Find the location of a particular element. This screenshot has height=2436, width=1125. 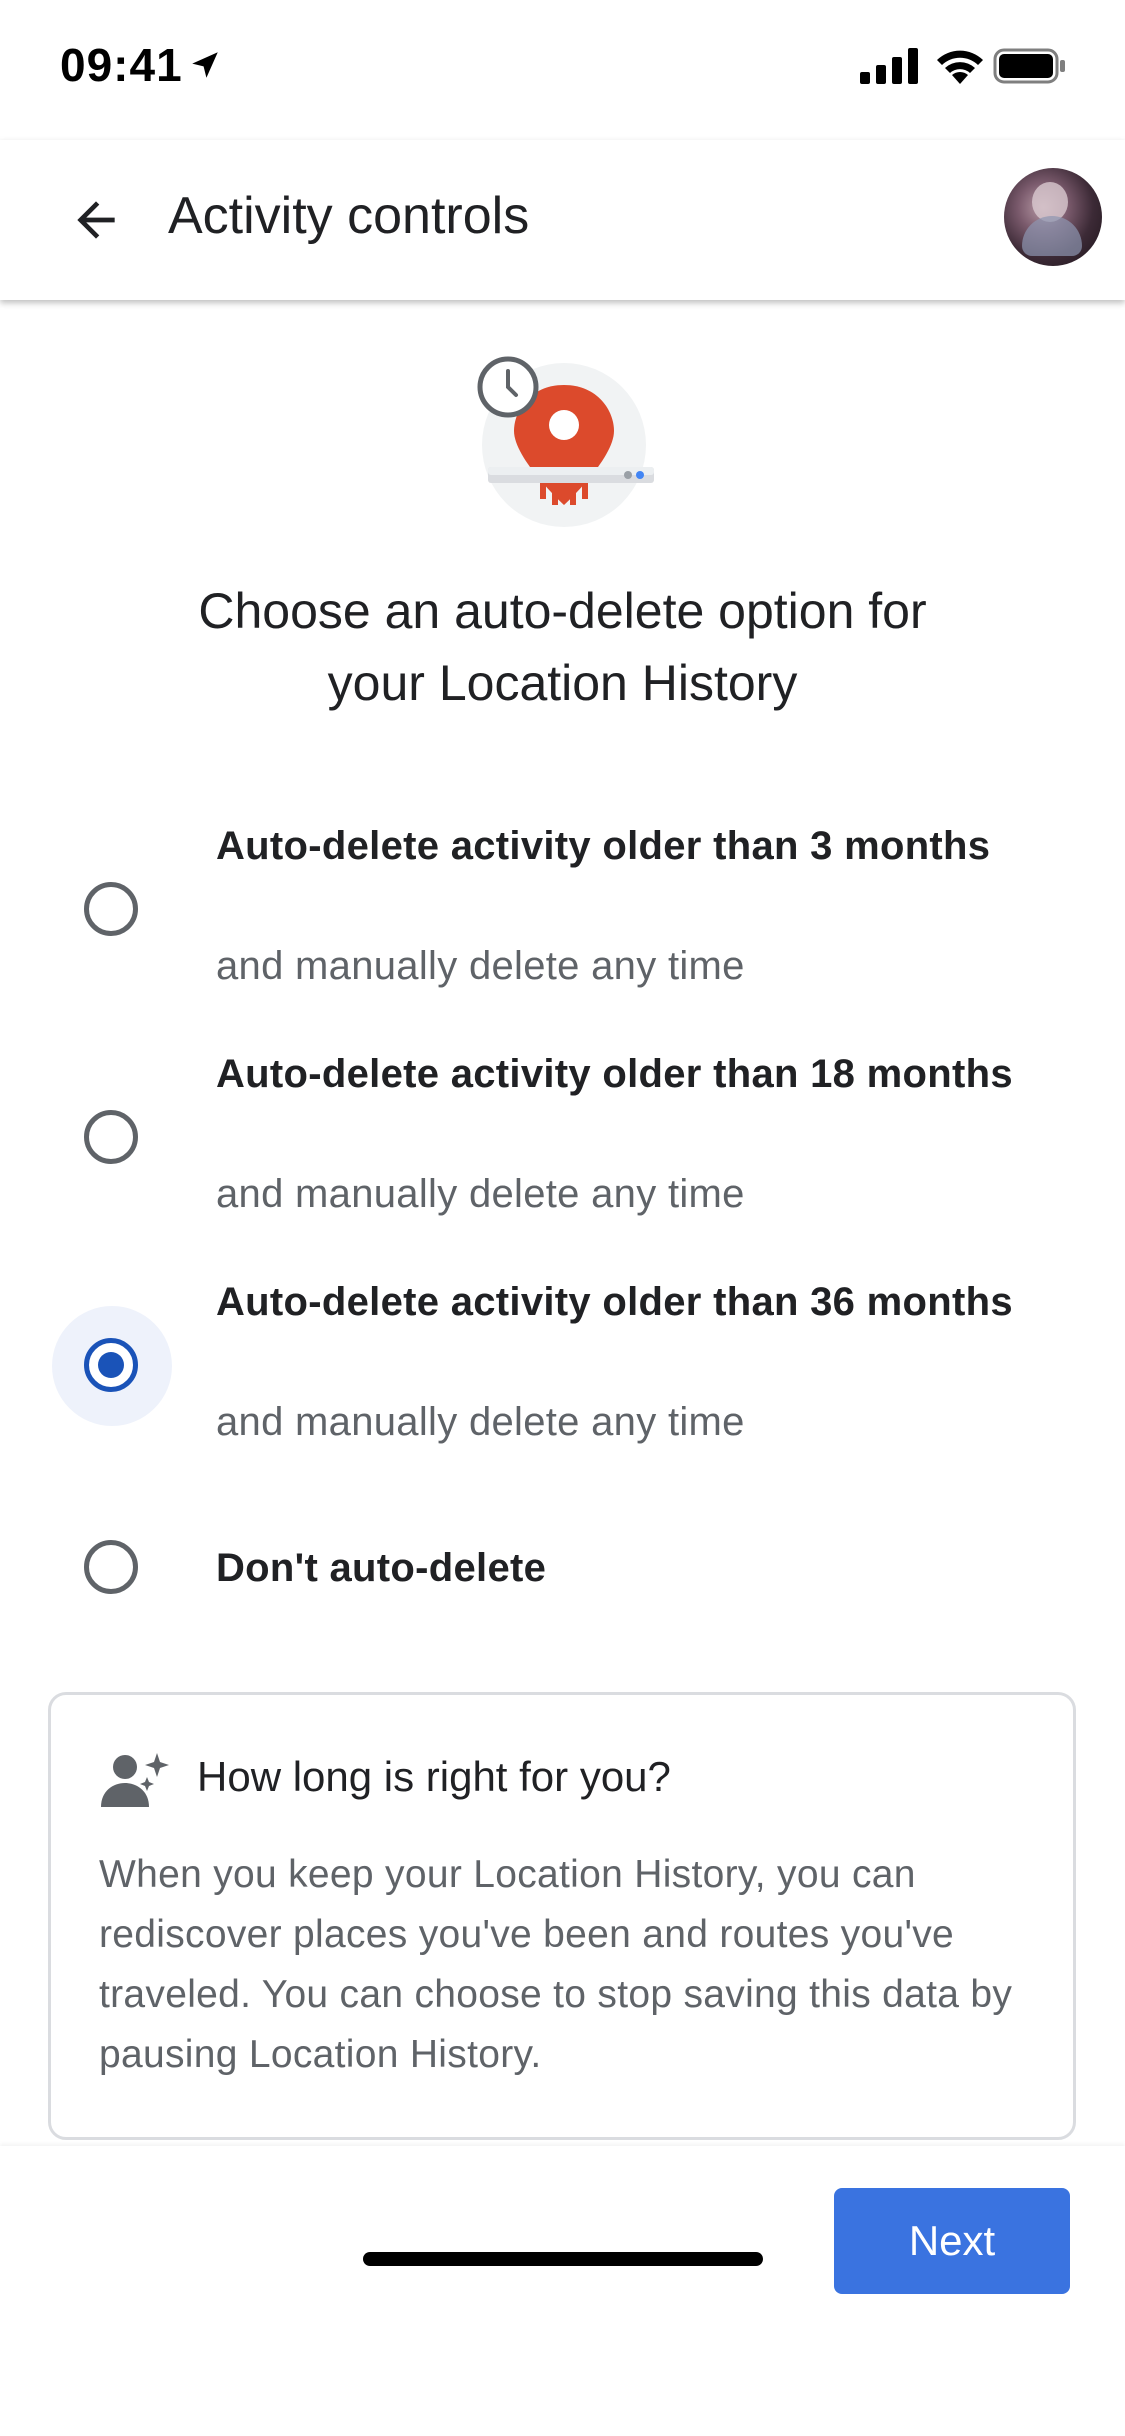

location-arrow-icon is located at coordinates (205, 65).